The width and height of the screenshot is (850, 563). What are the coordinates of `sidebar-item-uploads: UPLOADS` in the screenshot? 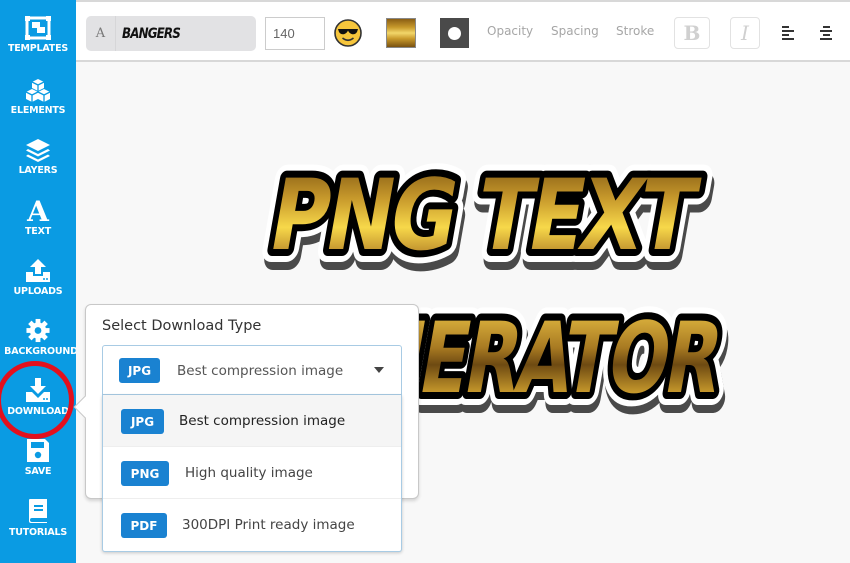 It's located at (38, 288).